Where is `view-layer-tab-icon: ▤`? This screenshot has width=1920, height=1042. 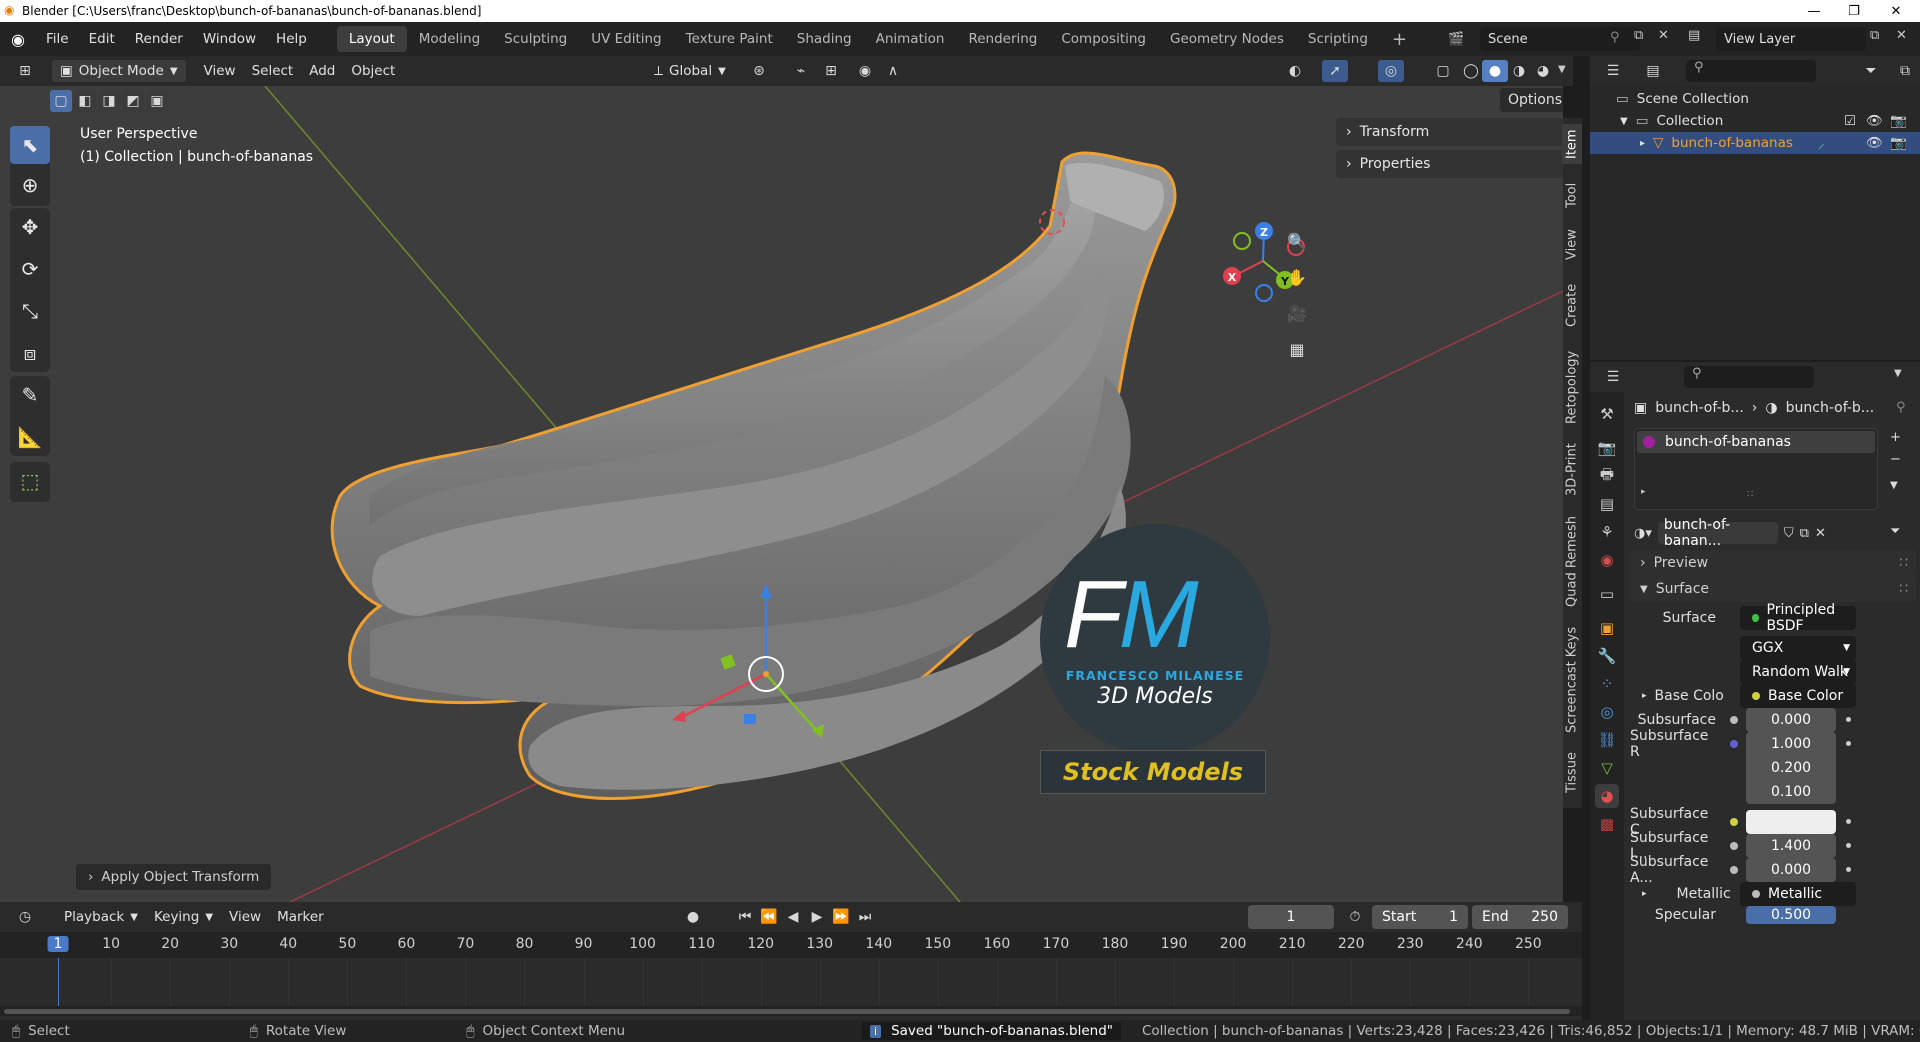
view-layer-tab-icon: ▤ is located at coordinates (1607, 504).